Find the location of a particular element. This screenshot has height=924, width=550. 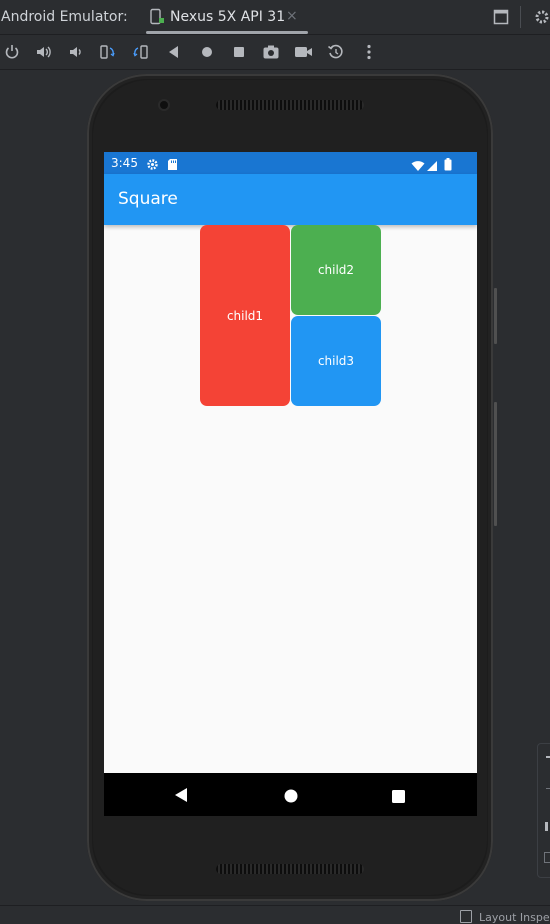

sd-card-icon is located at coordinates (172, 165).